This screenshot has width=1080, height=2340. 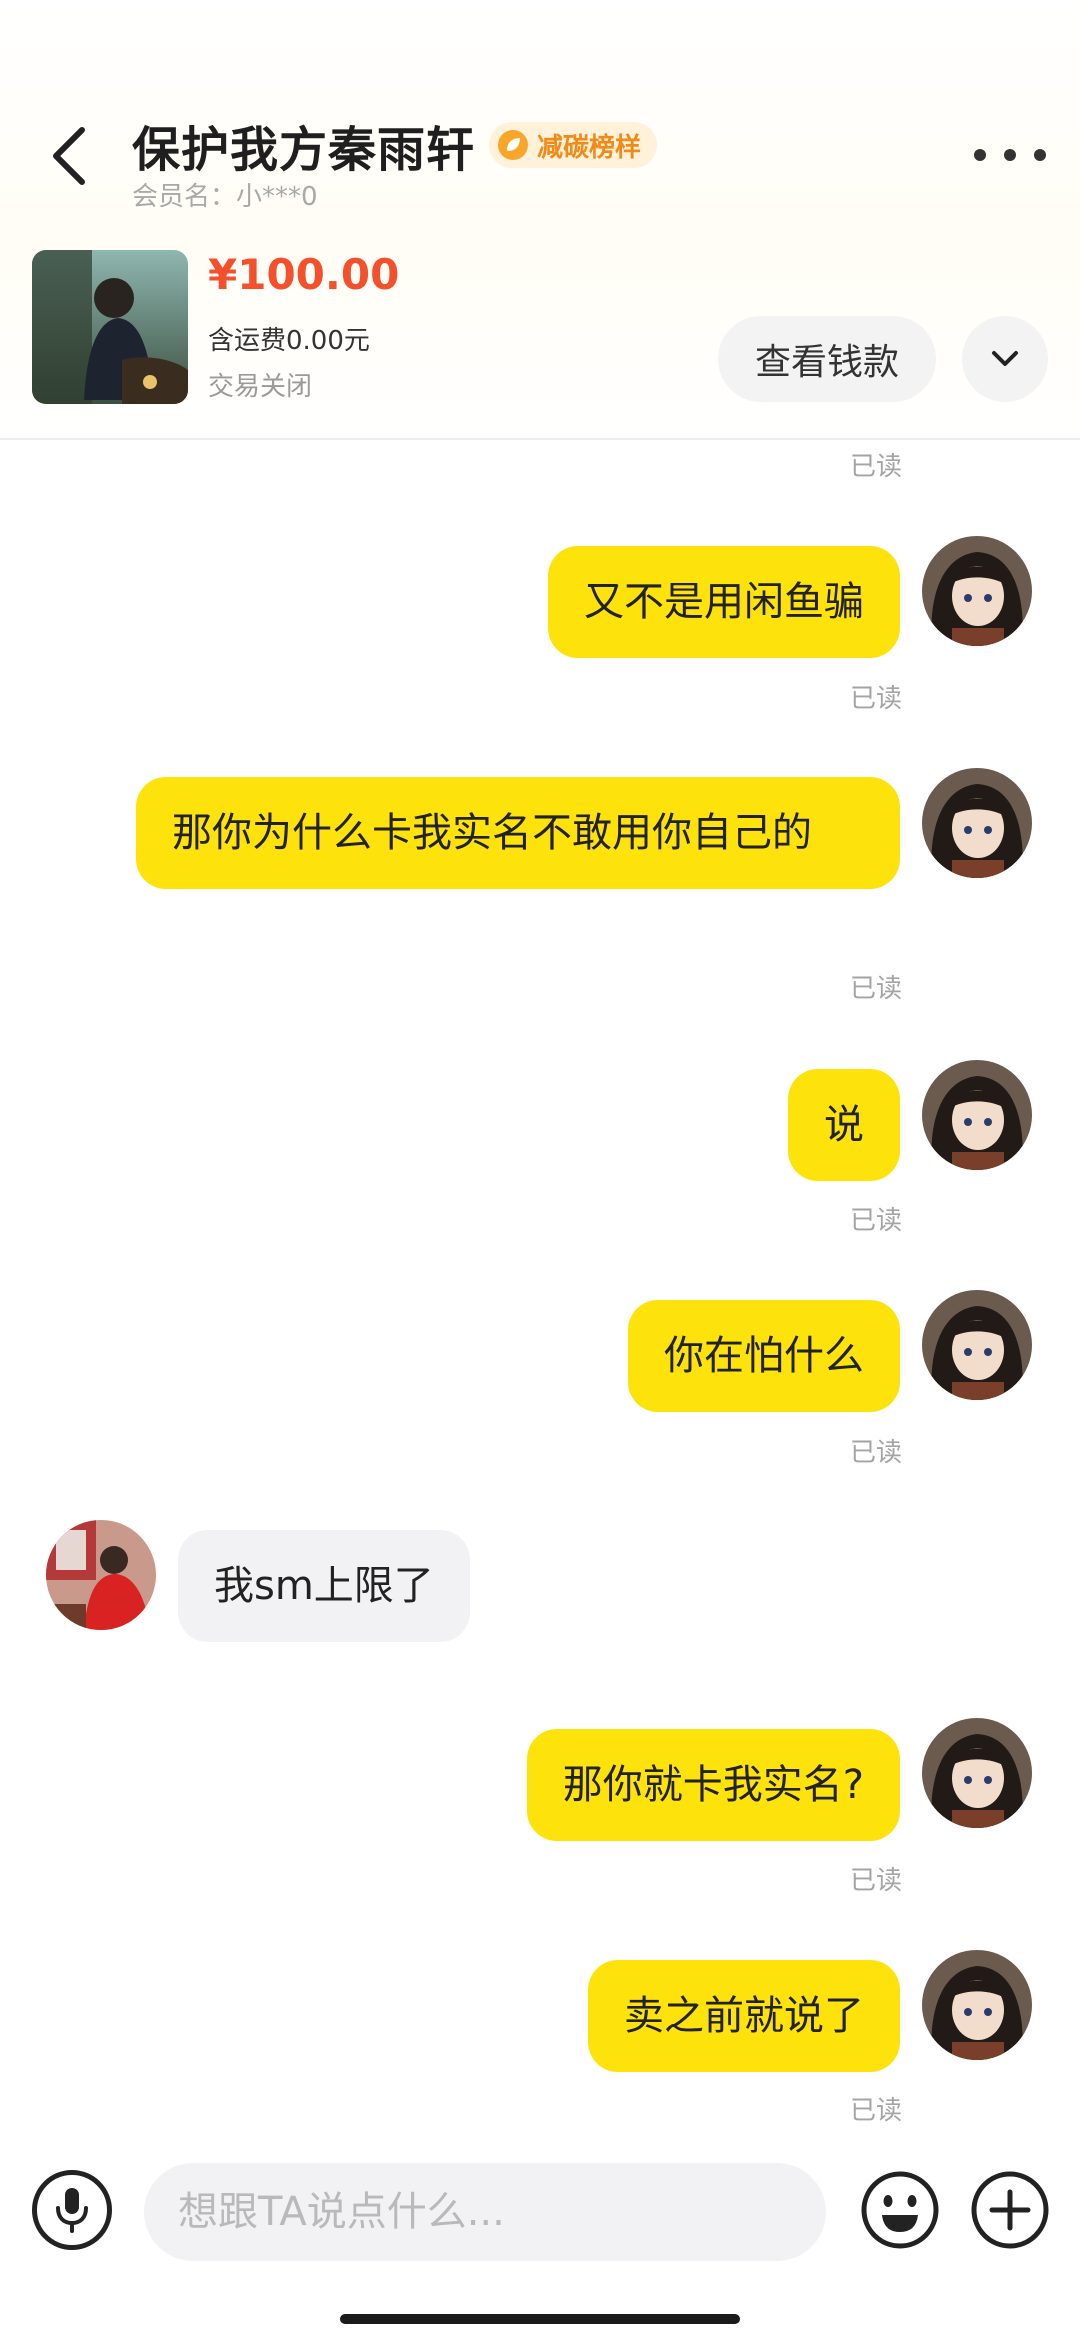 I want to click on expand-button, so click(x=1005, y=359).